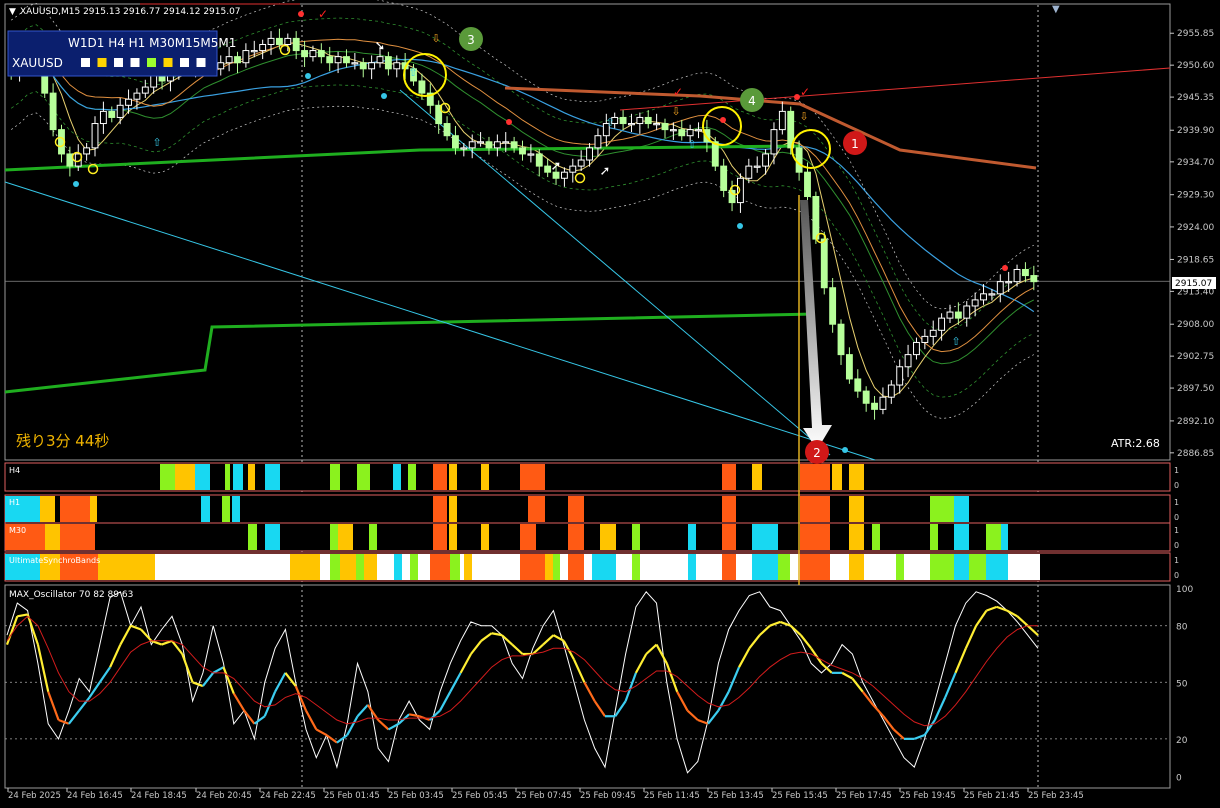 The width and height of the screenshot is (1220, 808). I want to click on signal-dot, so click(301, 14).